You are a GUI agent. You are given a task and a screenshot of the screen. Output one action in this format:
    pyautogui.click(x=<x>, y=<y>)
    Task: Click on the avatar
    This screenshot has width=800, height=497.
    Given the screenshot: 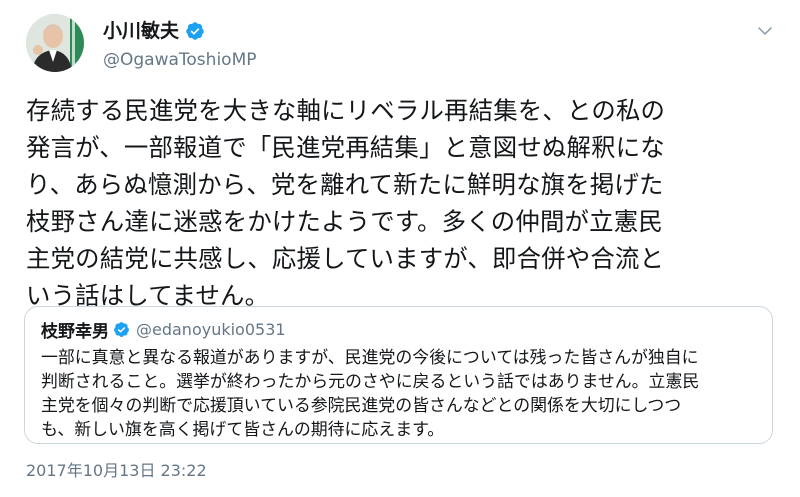 What is the action you would take?
    pyautogui.click(x=55, y=43)
    